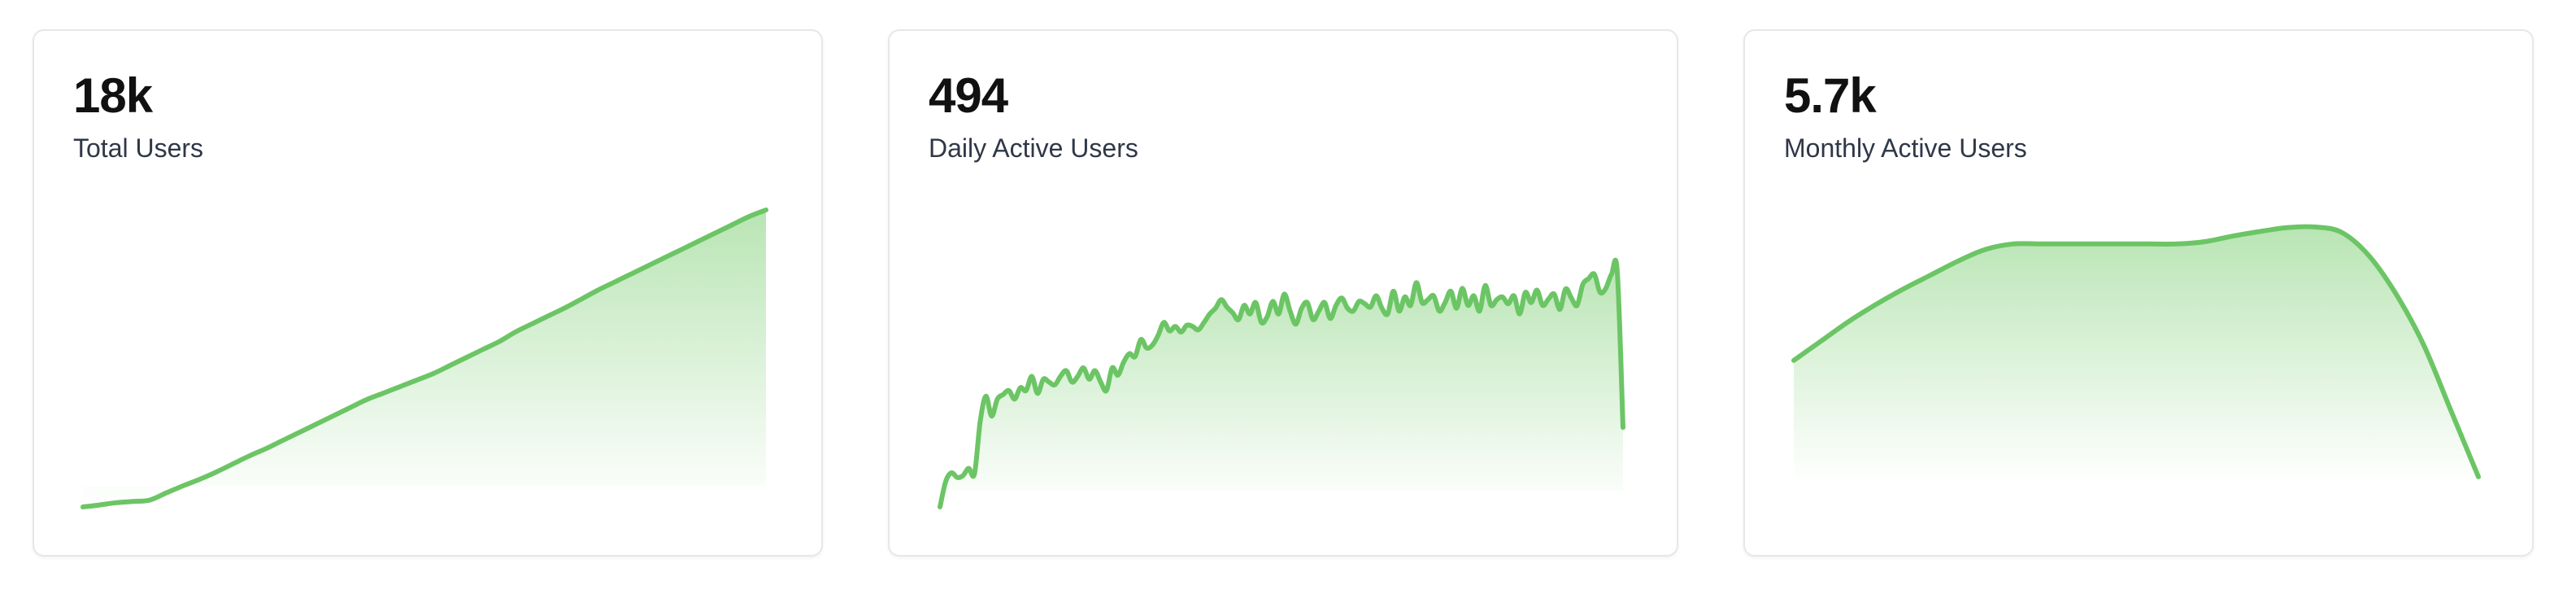 Image resolution: width=2576 pixels, height=594 pixels. I want to click on sparkline-area-fill, so click(425, 358).